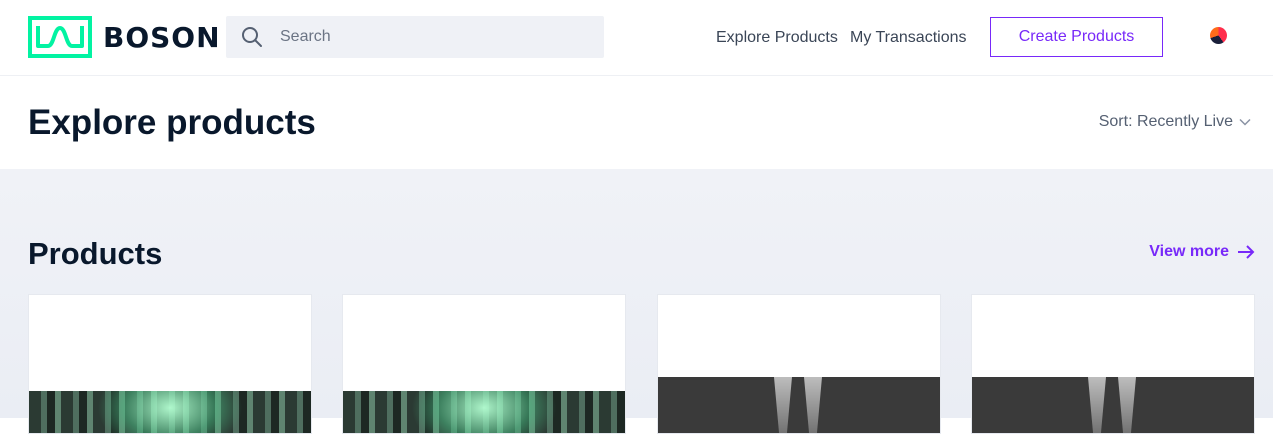  I want to click on chevron-down-icon, so click(1245, 122).